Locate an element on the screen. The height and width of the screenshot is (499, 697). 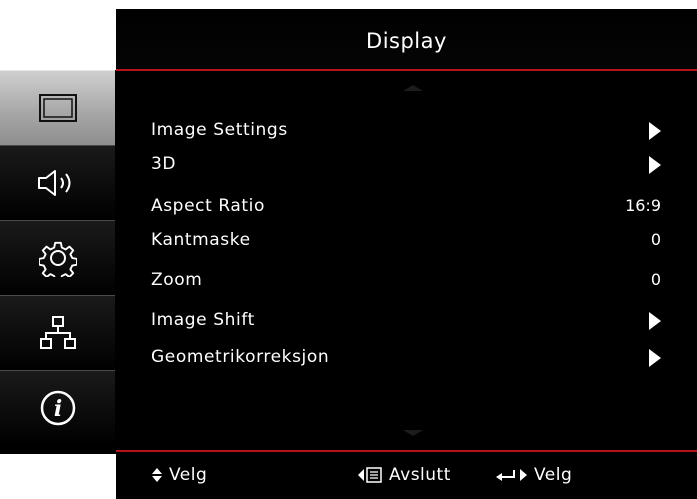
menu-item-label: Image Shift is located at coordinates (203, 320).